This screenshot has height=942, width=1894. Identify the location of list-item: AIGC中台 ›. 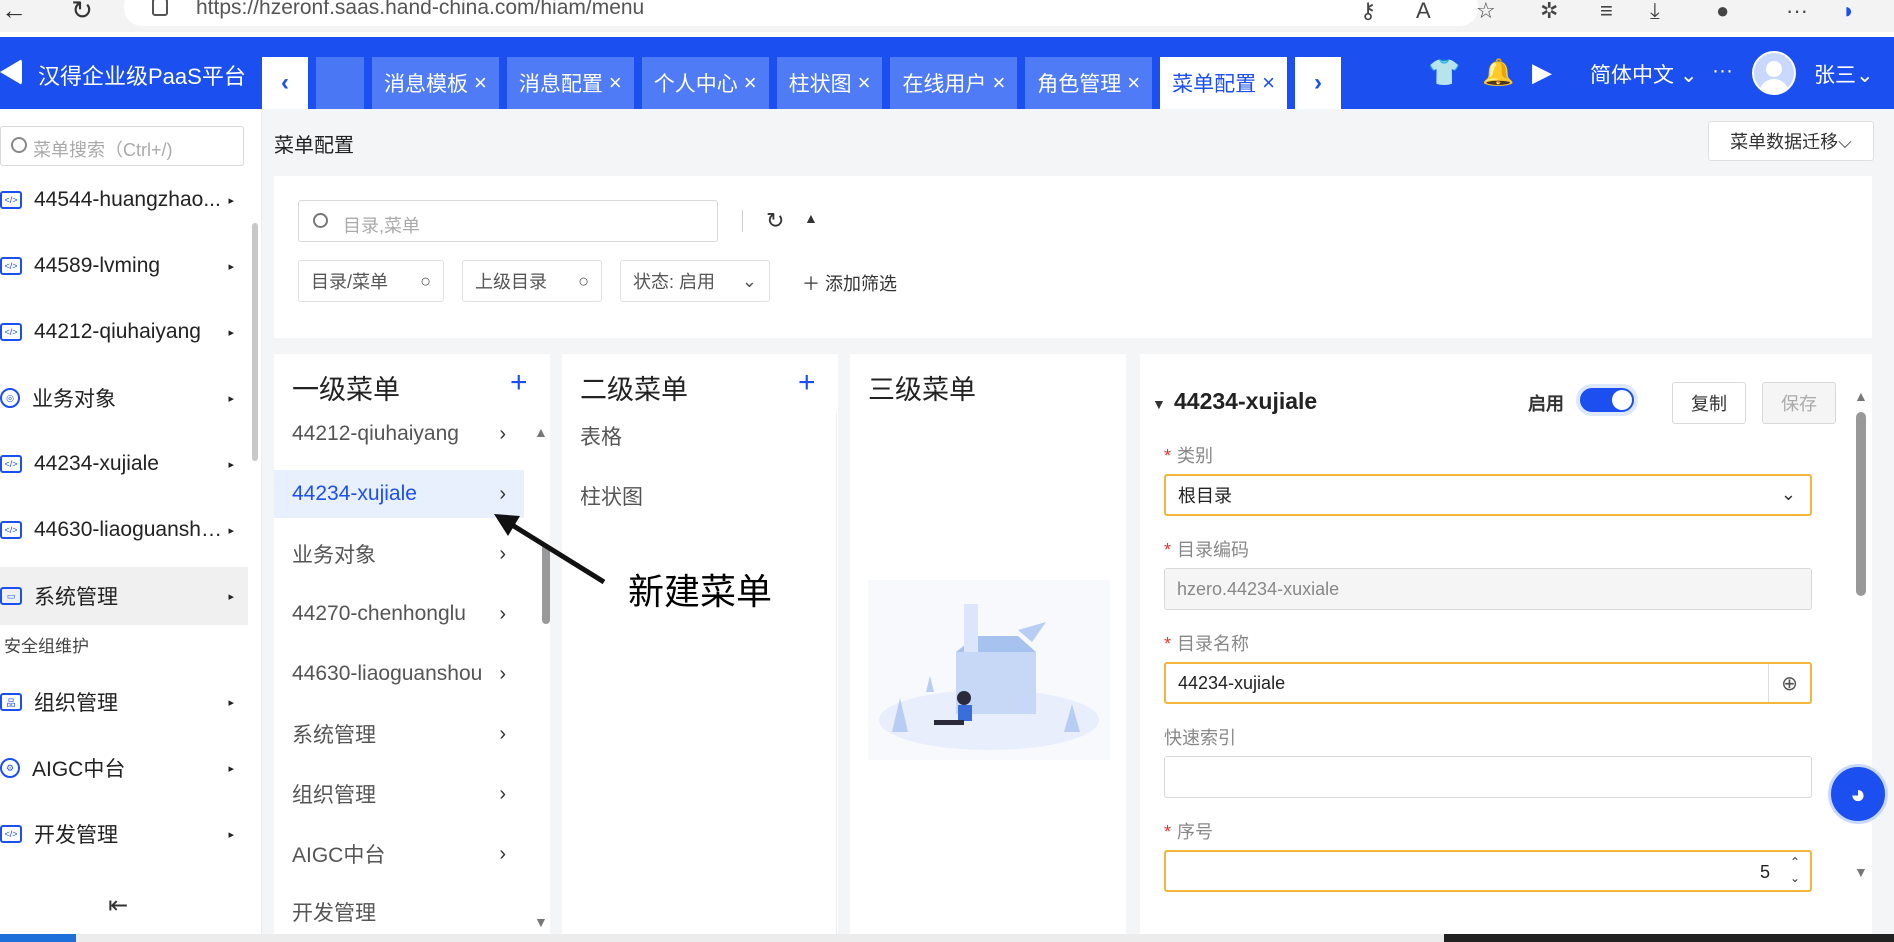
(399, 854).